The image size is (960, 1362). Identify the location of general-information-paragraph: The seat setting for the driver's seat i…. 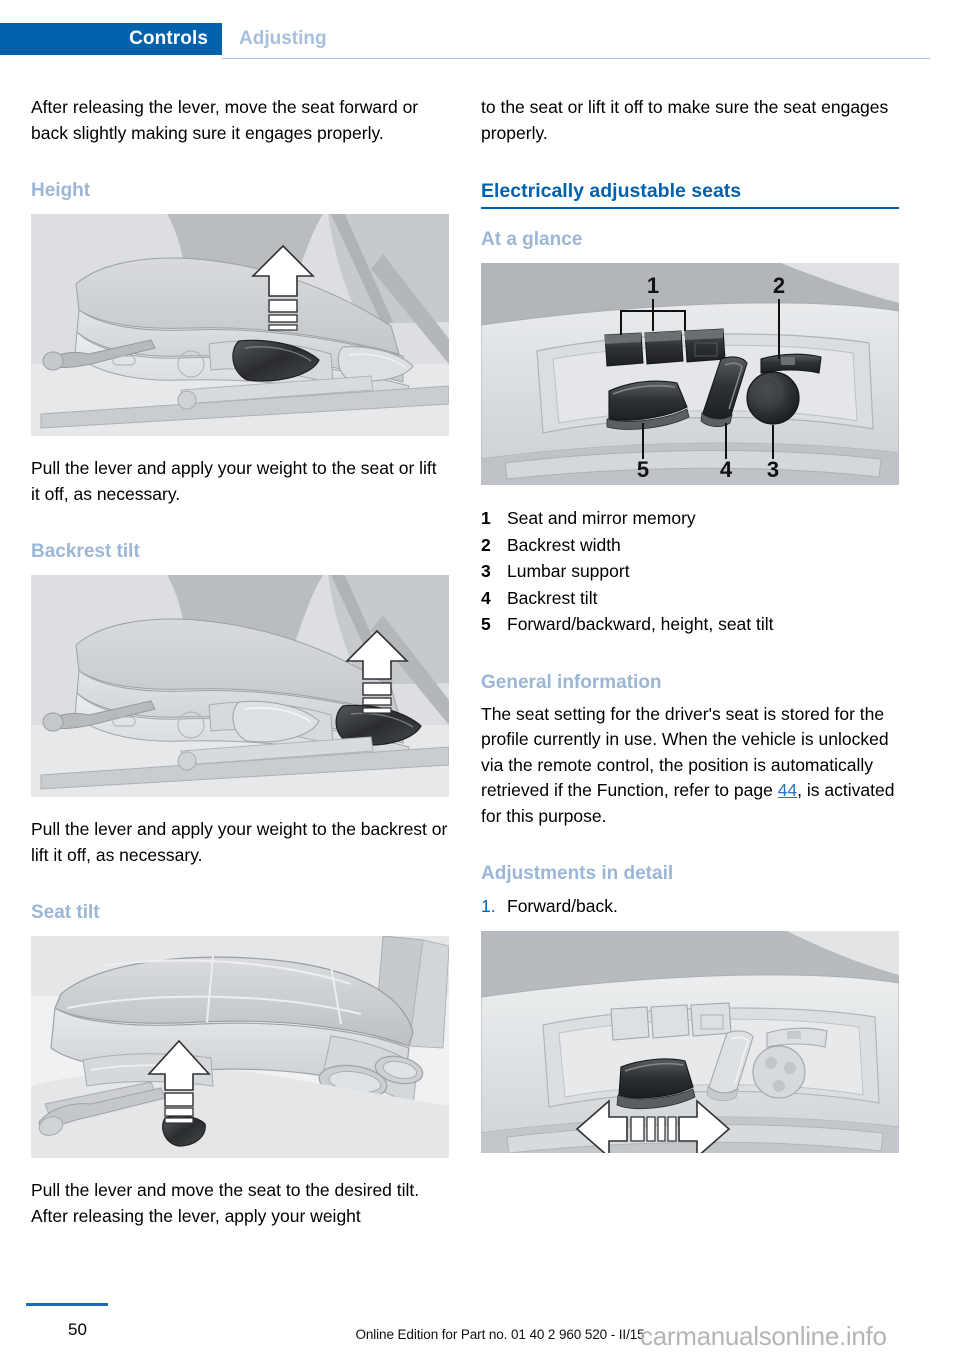
(690, 766).